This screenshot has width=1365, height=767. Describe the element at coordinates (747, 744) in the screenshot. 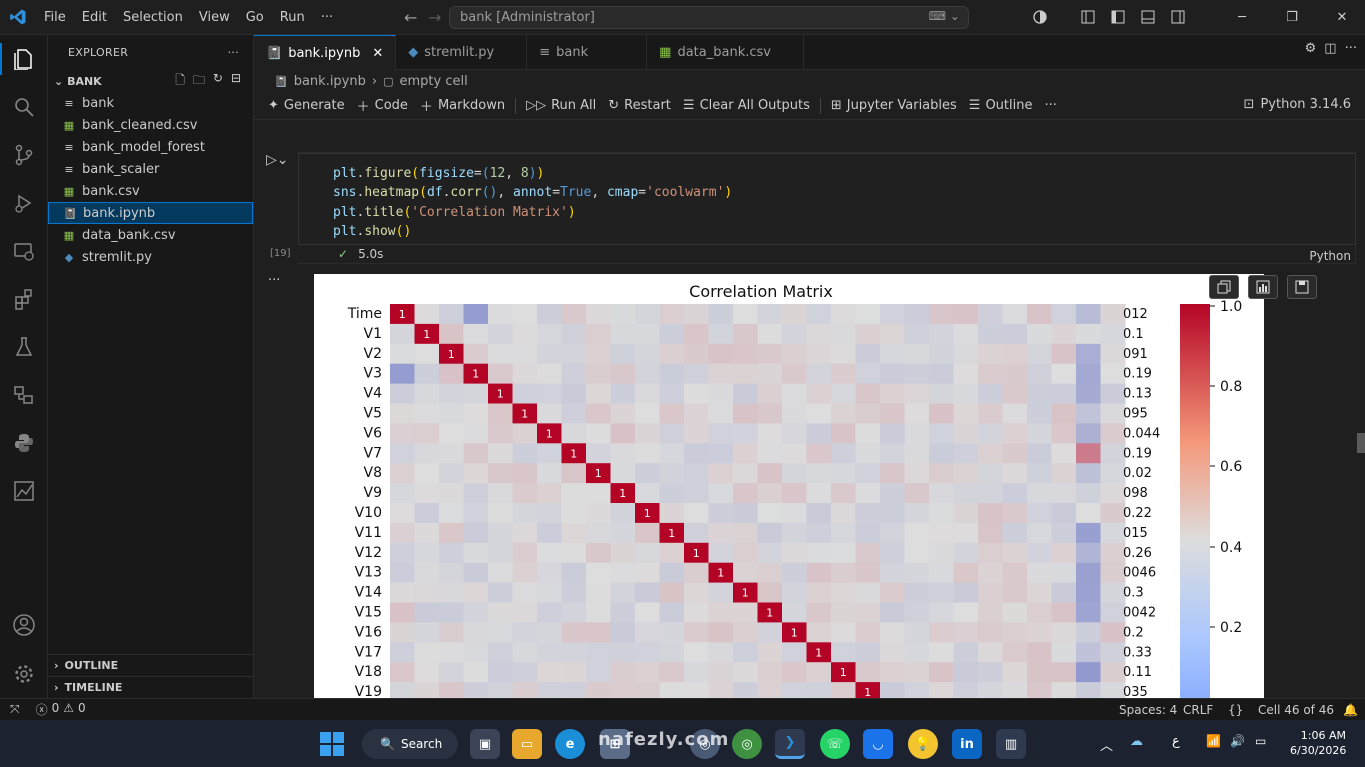

I see `chrome-profile-icon: ◎` at that location.